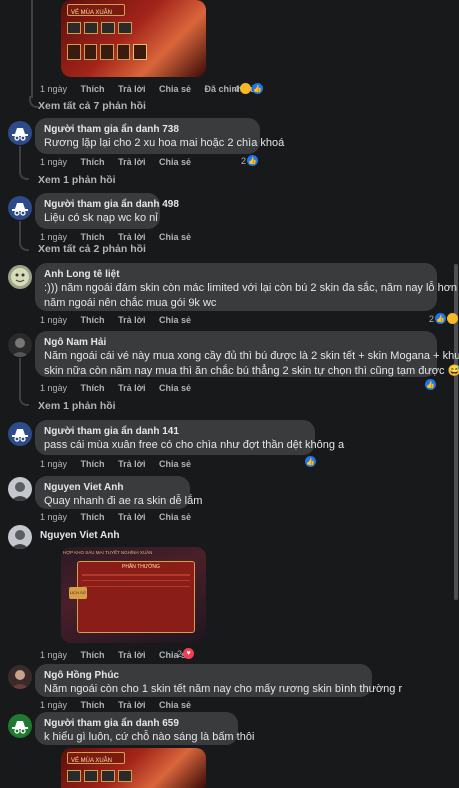 This screenshot has height=788, width=459. What do you see at coordinates (78, 593) in the screenshot?
I see `side-tab: LỊCH SỬ` at bounding box center [78, 593].